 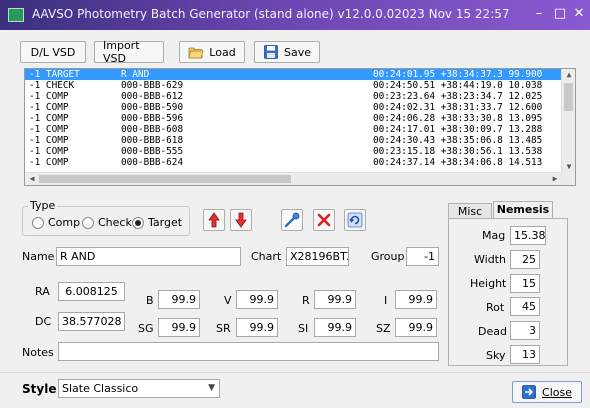 I want to click on refresh-button, so click(x=355, y=220).